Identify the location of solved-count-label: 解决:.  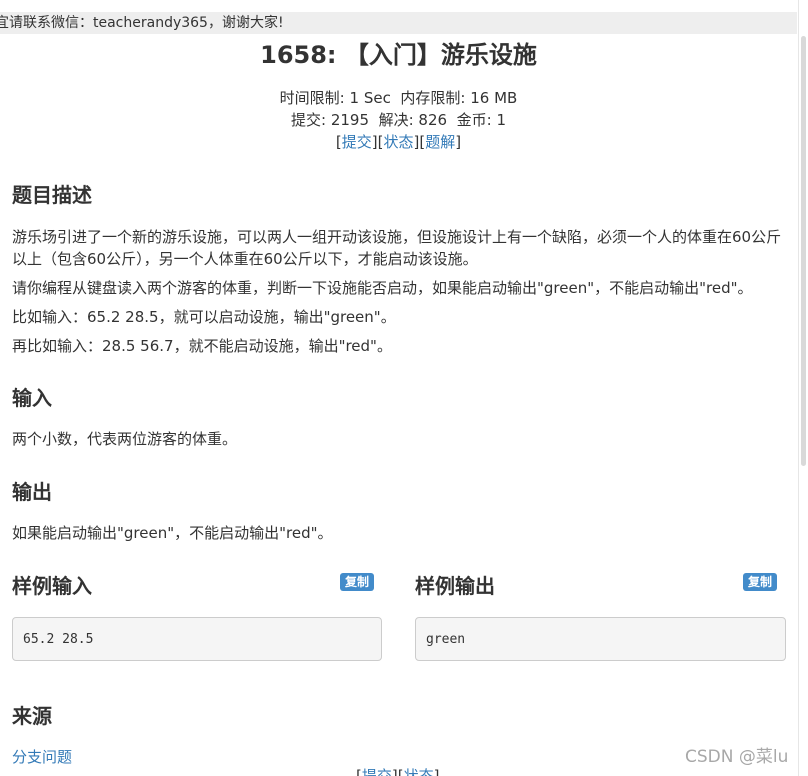
(396, 120).